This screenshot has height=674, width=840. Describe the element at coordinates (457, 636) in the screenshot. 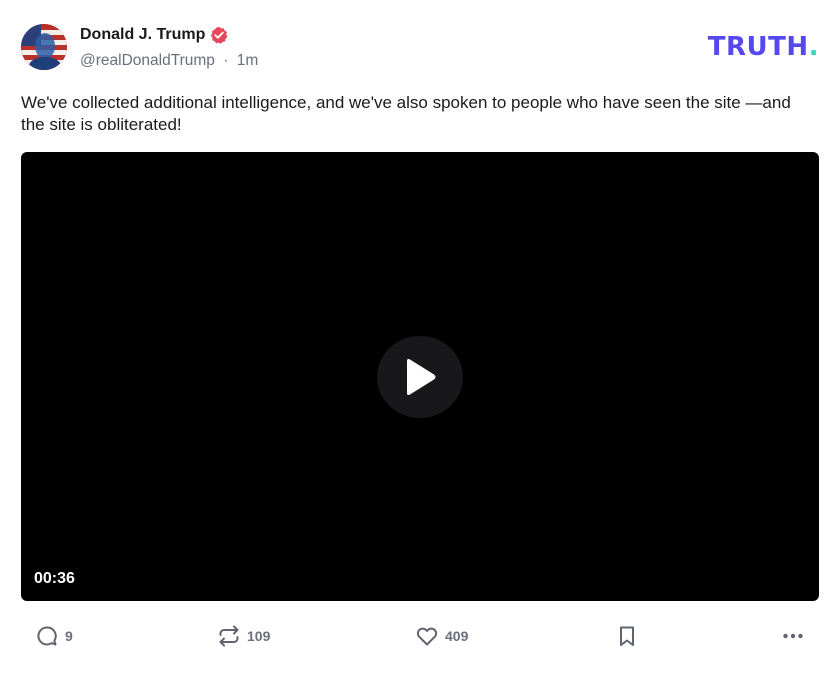

I see `like-count: 409` at that location.